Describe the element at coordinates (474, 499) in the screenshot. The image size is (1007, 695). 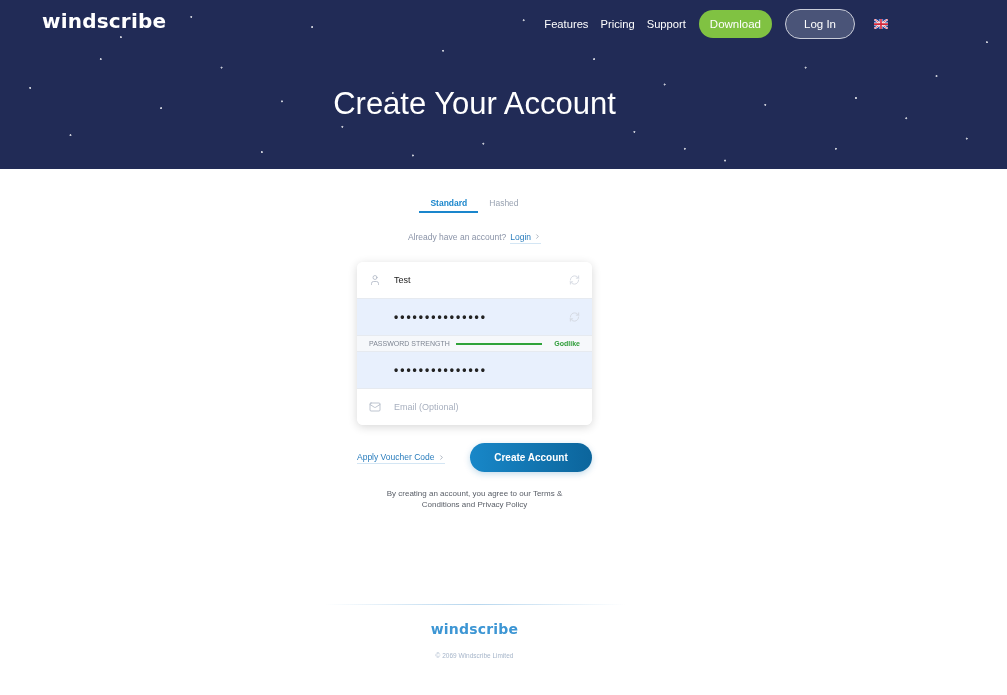
I see `terms-text: By creating an account, you agree to our Terms & Conditions and Privacy Policy` at that location.